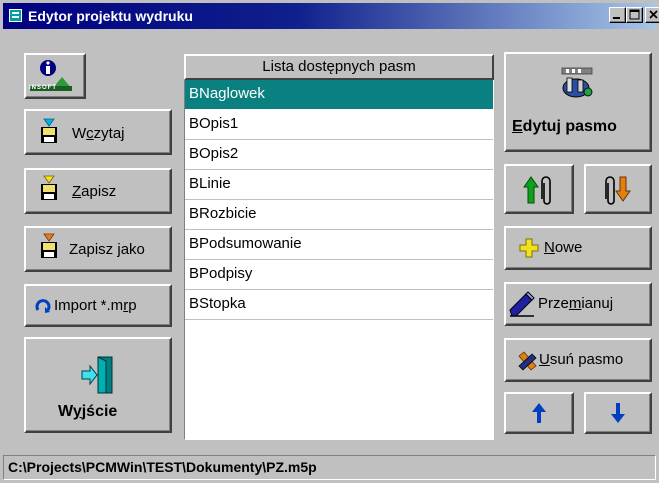 The image size is (659, 483). I want to click on delete-band-button: Usuń pasmo, so click(578, 360).